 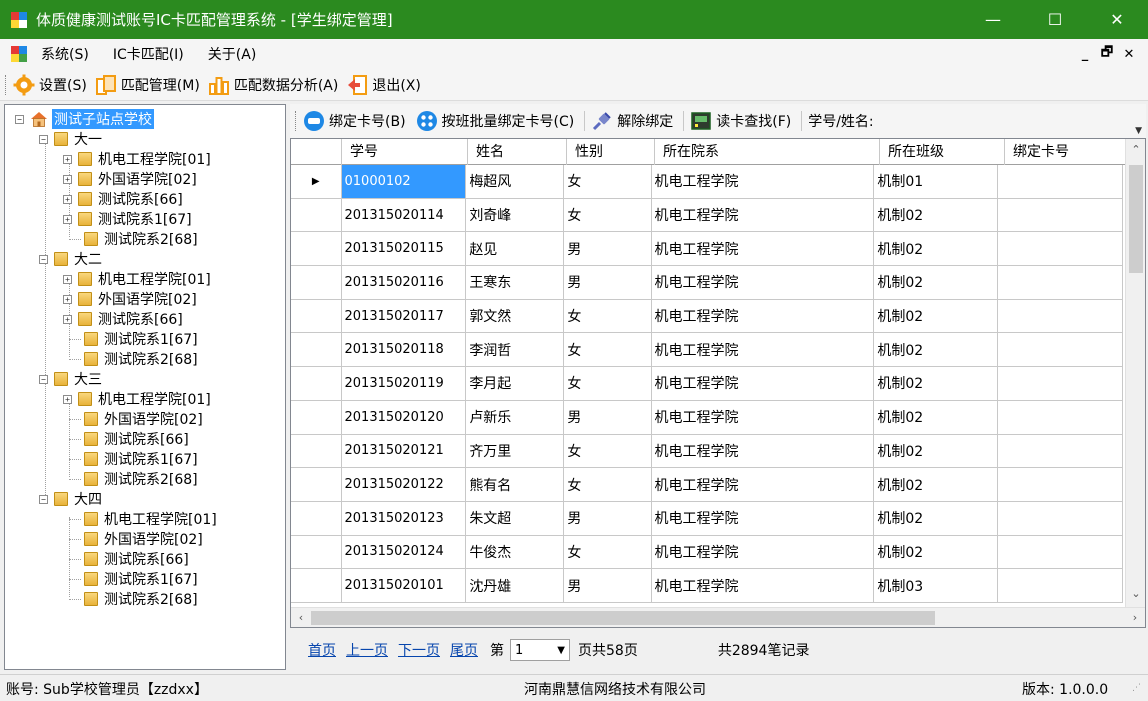 What do you see at coordinates (404, 484) in the screenshot?
I see `cell-student-id: 201315020122` at bounding box center [404, 484].